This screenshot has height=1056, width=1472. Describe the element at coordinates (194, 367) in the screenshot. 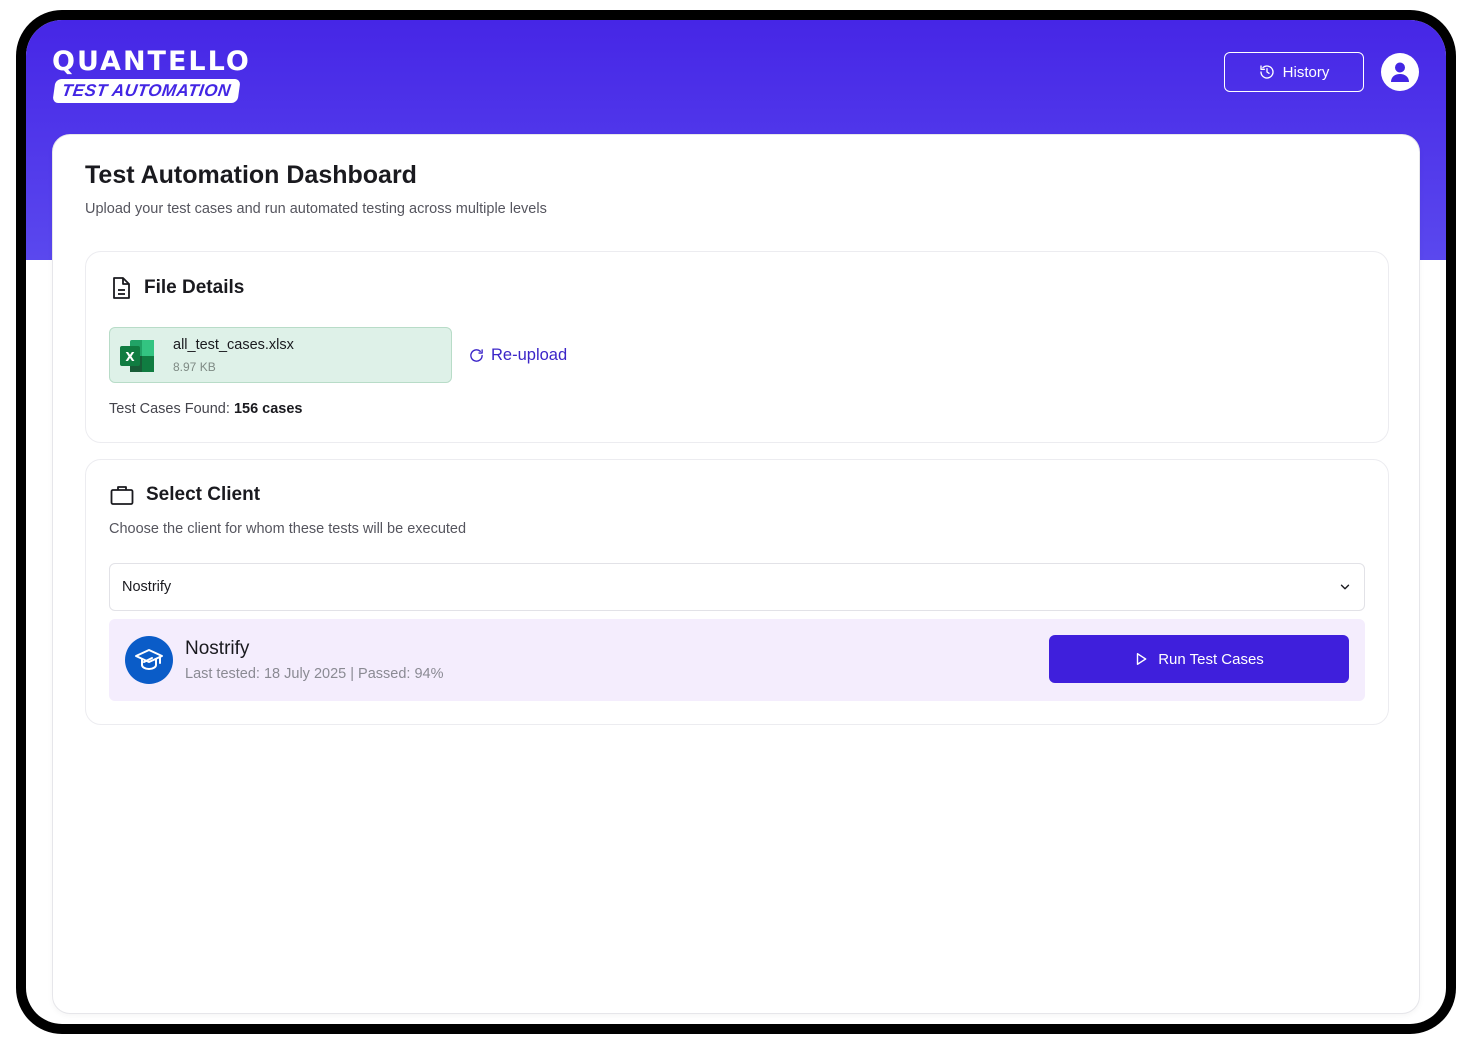

I see `file-size: 8.97 KB` at that location.